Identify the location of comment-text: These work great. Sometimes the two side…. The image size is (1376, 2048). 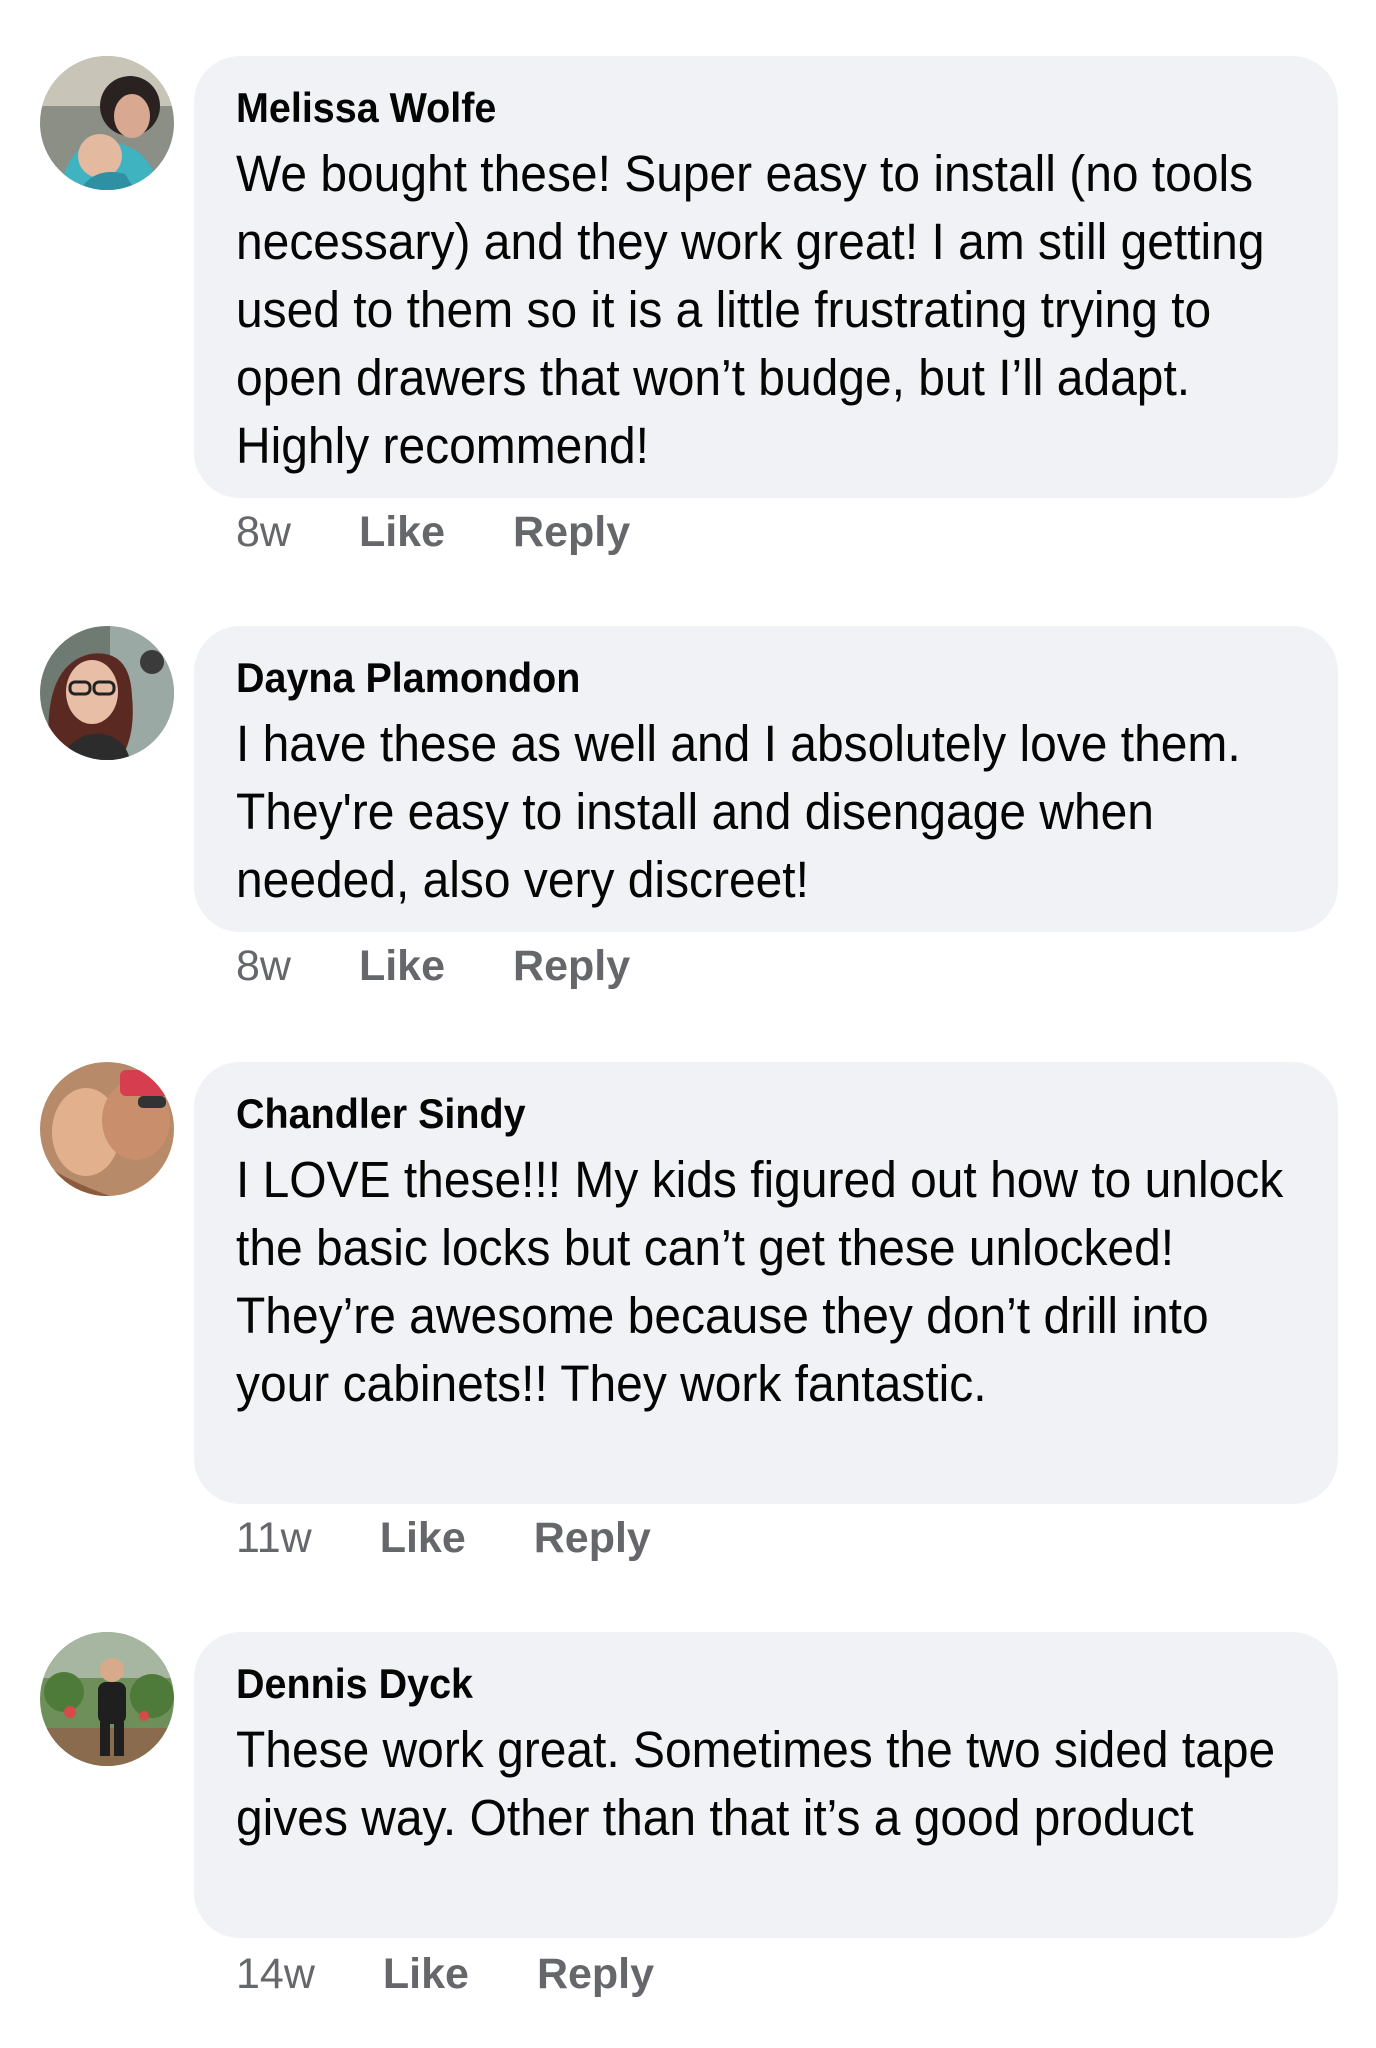
(756, 1783).